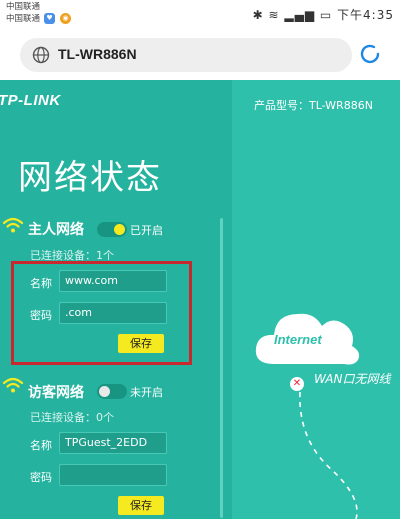 The image size is (400, 519). Describe the element at coordinates (90, 178) in the screenshot. I see `page-title: 网络状态` at that location.